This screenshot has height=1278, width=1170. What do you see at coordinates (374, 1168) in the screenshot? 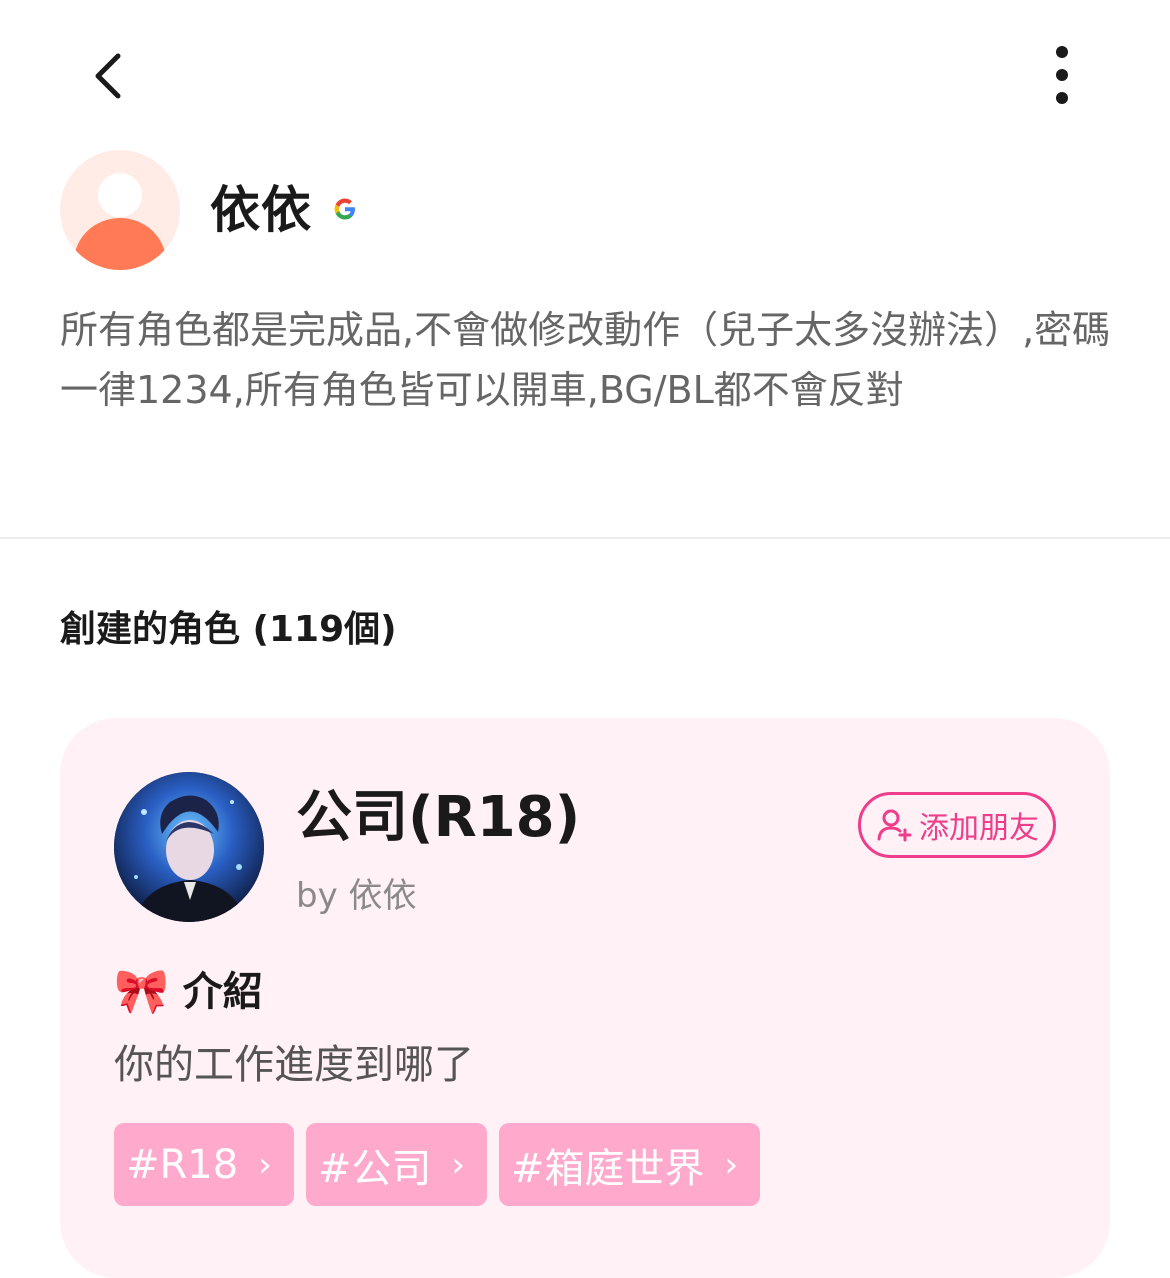
I see `tag-label: #公司` at bounding box center [374, 1168].